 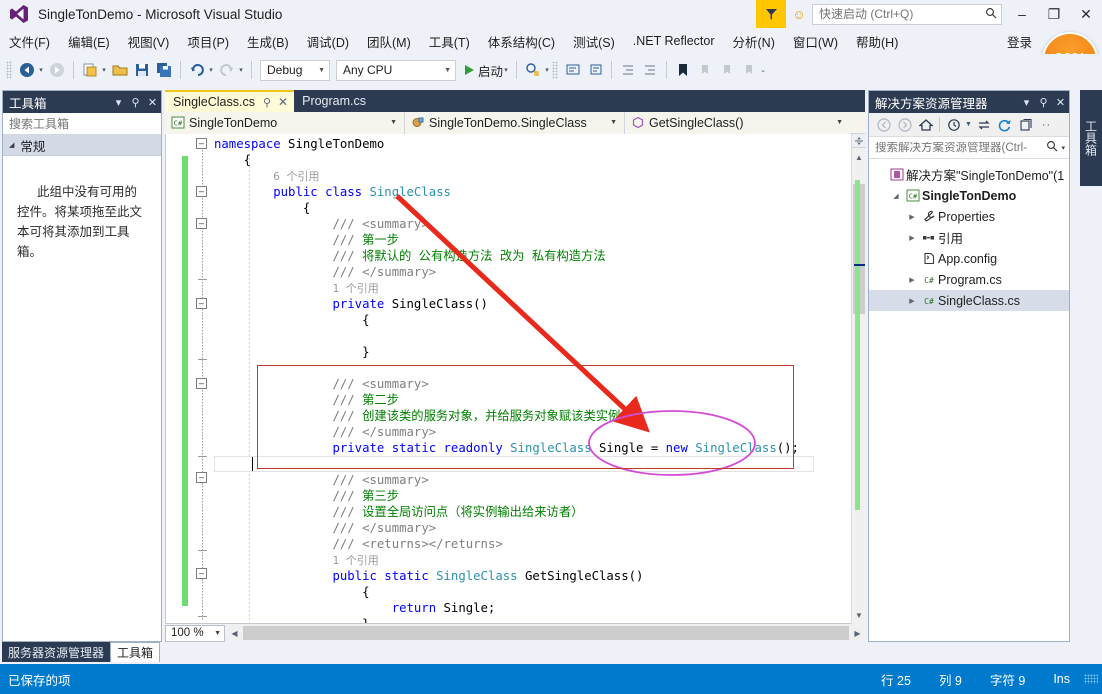 What do you see at coordinates (82, 145) in the screenshot?
I see `toolbox-group-general: ◢ 常规` at bounding box center [82, 145].